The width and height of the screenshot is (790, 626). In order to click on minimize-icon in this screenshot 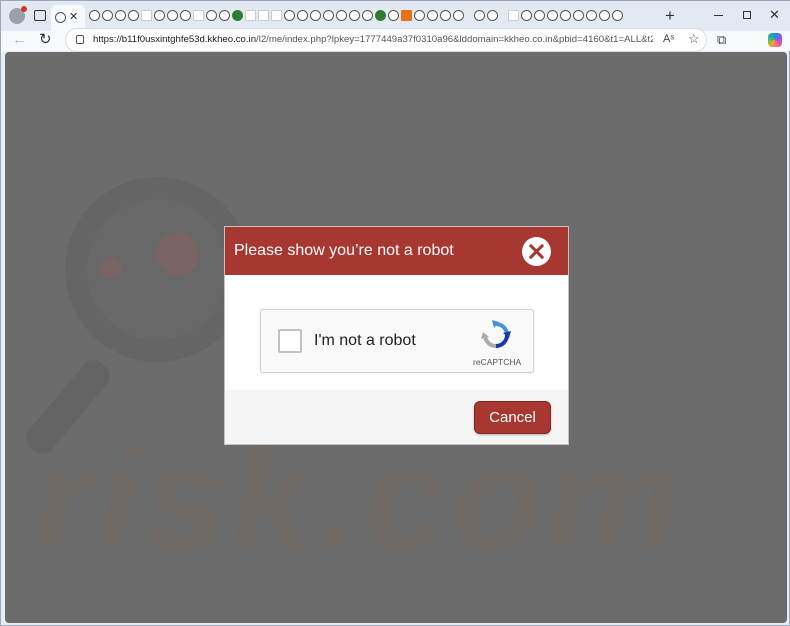, I will do `click(718, 15)`.